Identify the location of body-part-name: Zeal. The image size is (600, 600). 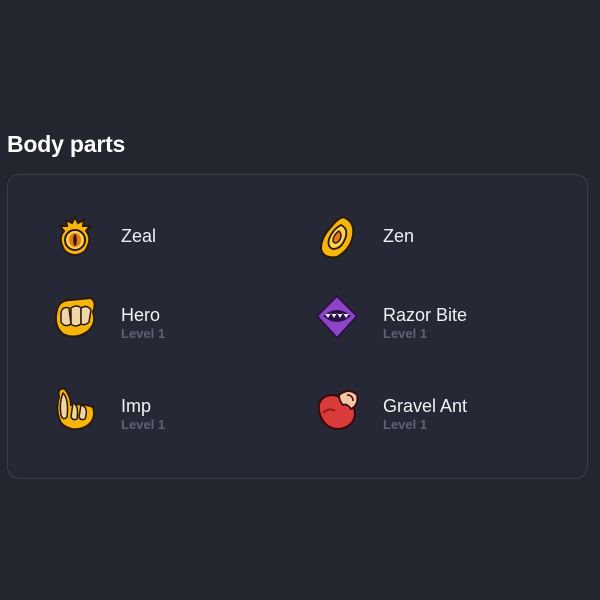
(139, 236).